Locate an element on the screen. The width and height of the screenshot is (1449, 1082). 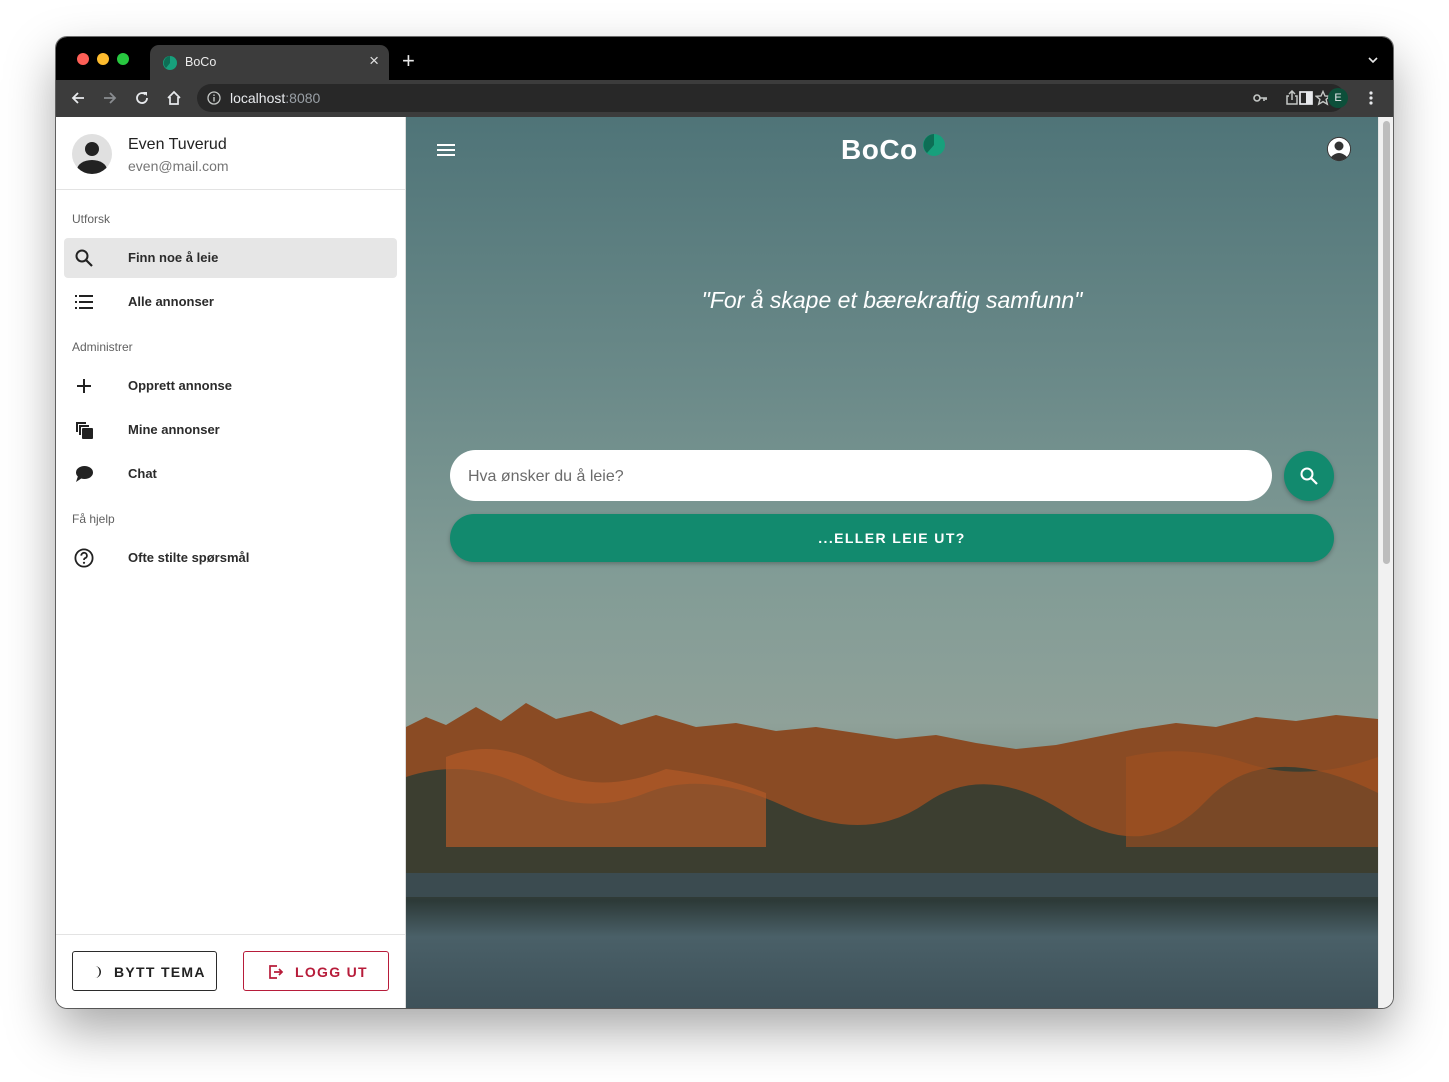
new-tab-button: + is located at coordinates (408, 61).